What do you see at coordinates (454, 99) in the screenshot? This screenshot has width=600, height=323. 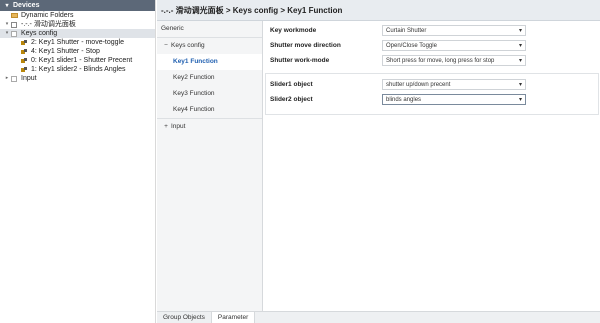 I see `slider2-object-select: blinds angles ▾` at bounding box center [454, 99].